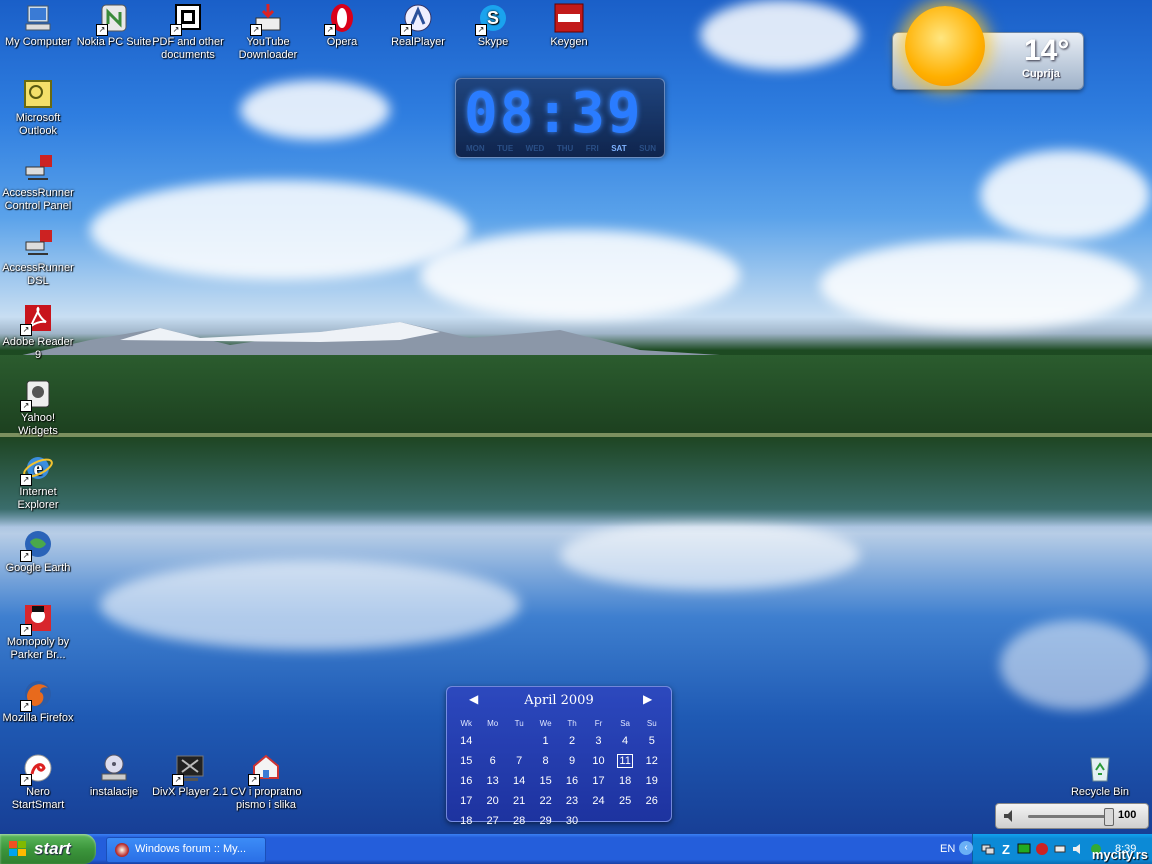 The height and width of the screenshot is (864, 1152). I want to click on desktop-icon-mozilla-firefox: ↗ Mozilla Firefox, so click(38, 701).